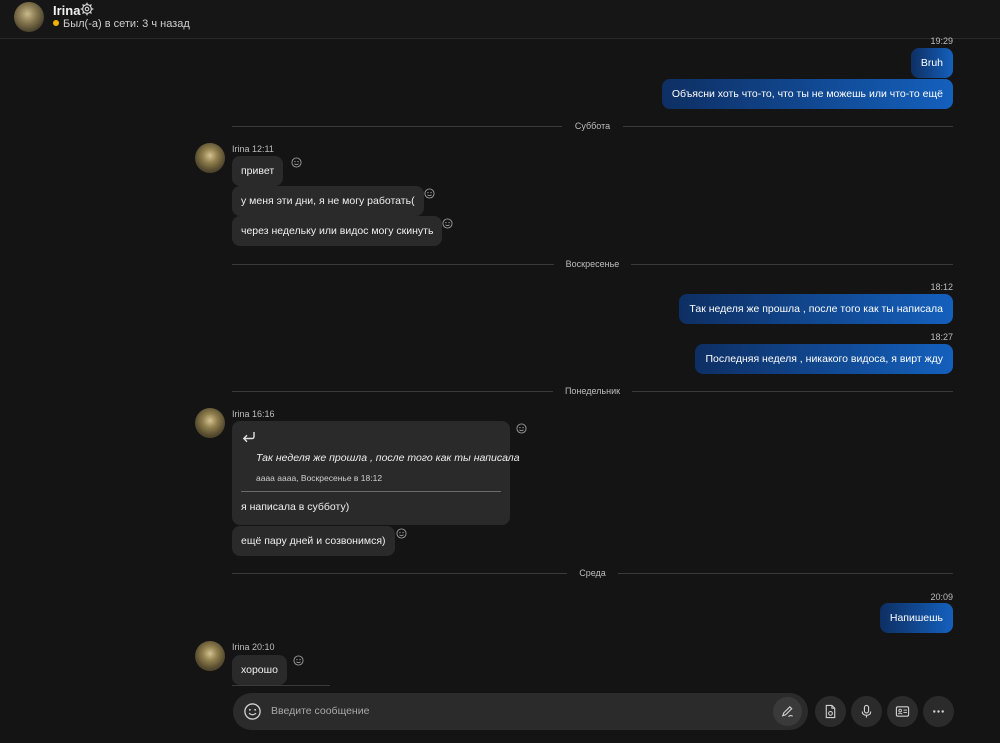  I want to click on contact-card-icon, so click(902, 711).